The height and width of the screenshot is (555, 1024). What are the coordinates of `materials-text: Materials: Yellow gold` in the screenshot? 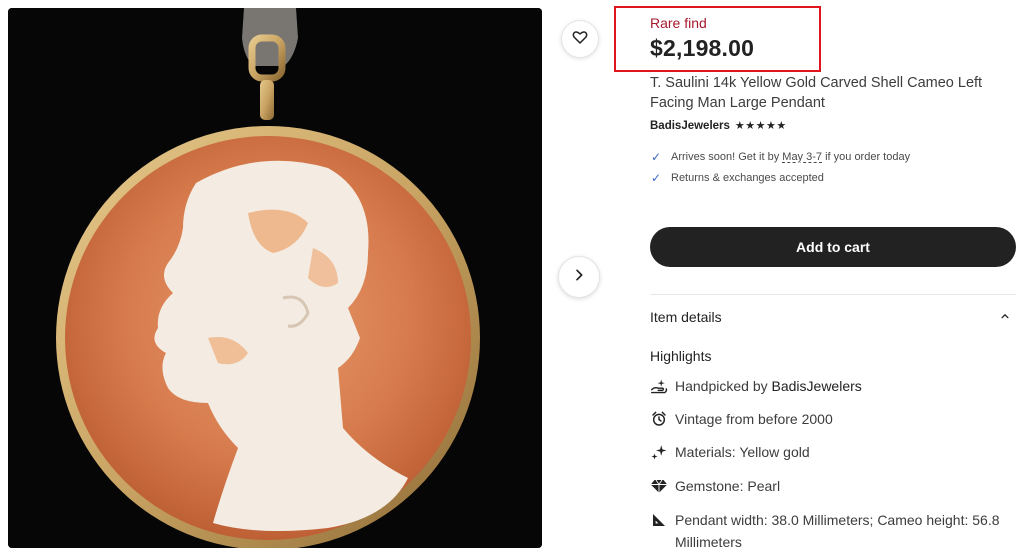 It's located at (742, 452).